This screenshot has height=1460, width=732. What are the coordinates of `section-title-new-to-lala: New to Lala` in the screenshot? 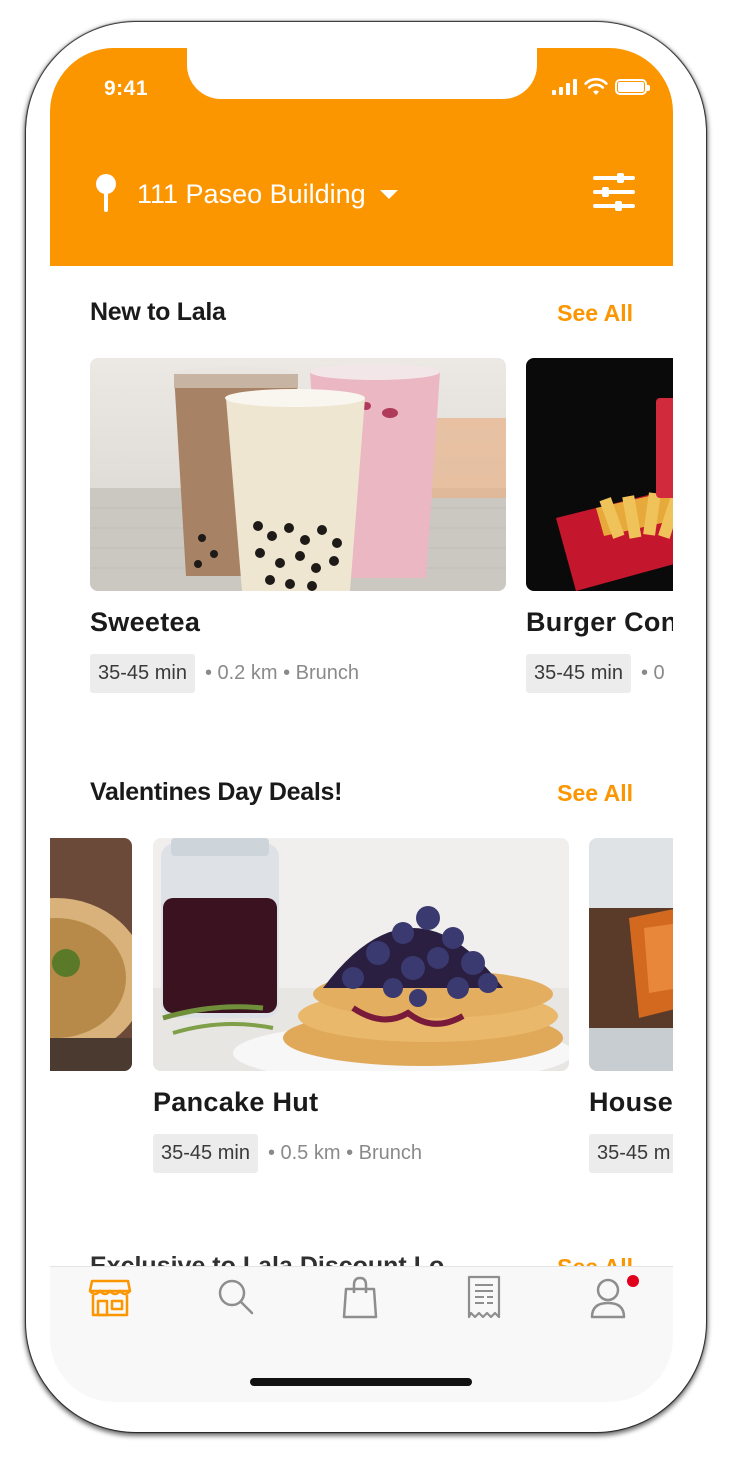 It's located at (158, 312).